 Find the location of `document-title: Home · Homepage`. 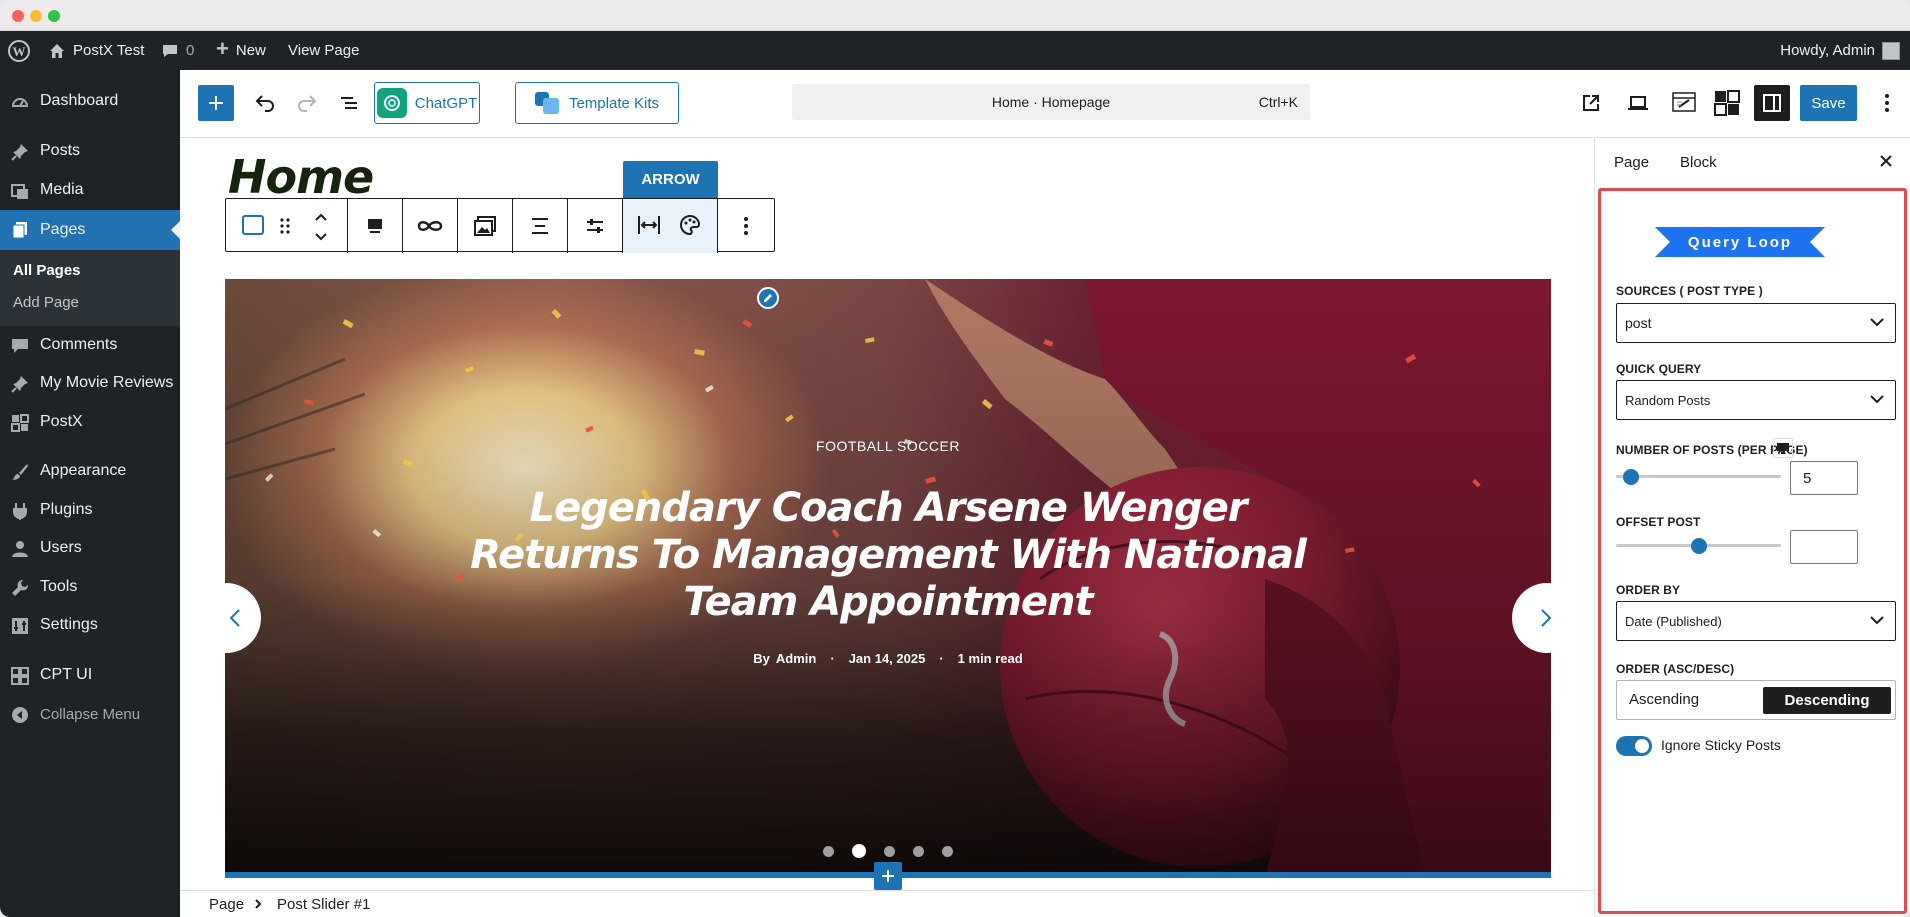

document-title: Home · Homepage is located at coordinates (1051, 102).